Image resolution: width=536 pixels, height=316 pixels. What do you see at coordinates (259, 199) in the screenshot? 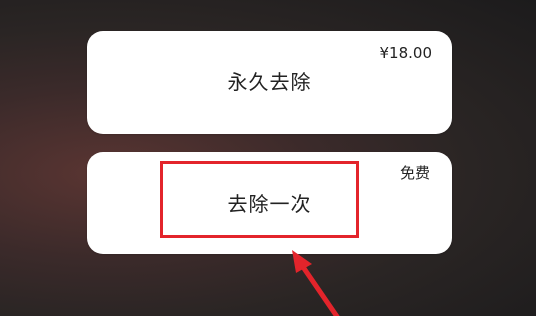
I see `highlight-box` at bounding box center [259, 199].